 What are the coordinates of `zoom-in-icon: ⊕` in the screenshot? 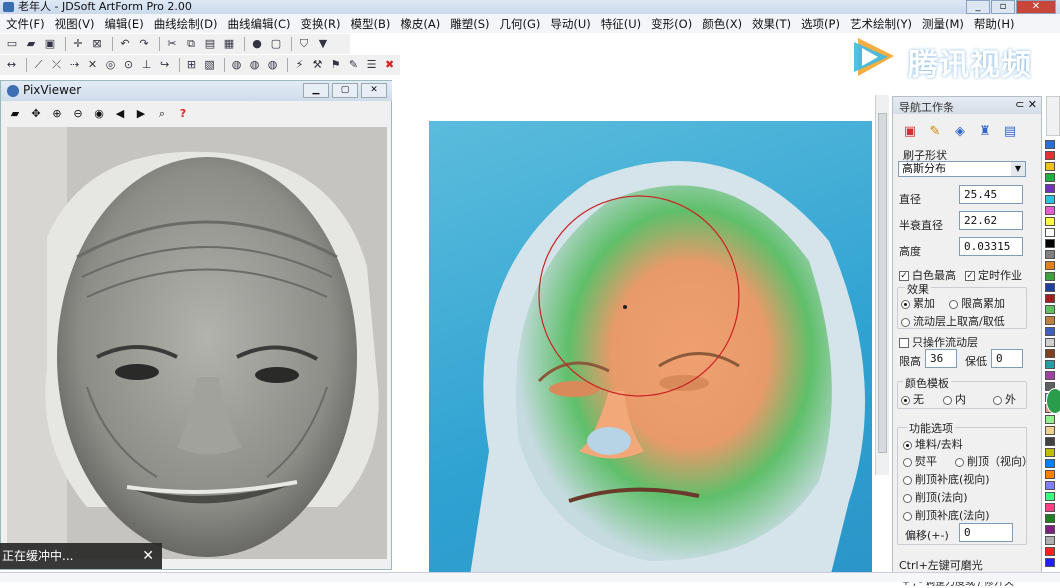 It's located at (57, 114).